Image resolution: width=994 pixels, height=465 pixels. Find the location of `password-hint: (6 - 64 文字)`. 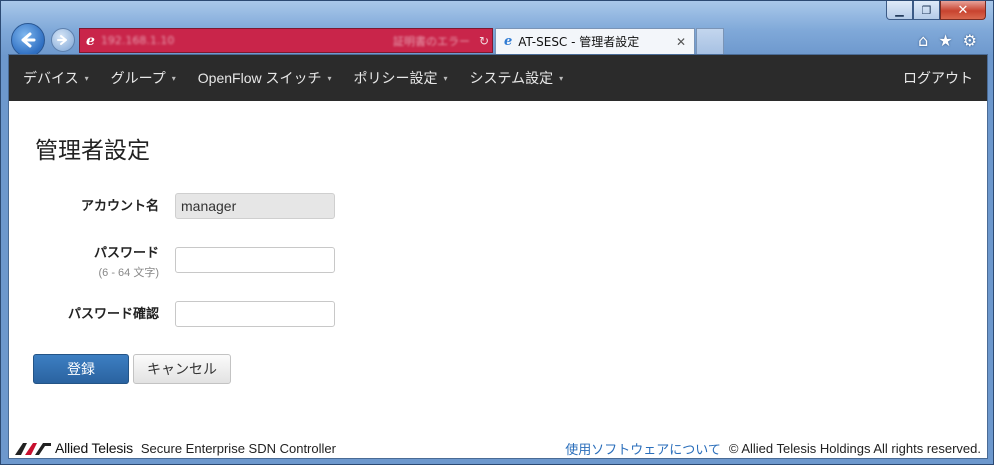

password-hint: (6 - 64 文字) is located at coordinates (128, 273).